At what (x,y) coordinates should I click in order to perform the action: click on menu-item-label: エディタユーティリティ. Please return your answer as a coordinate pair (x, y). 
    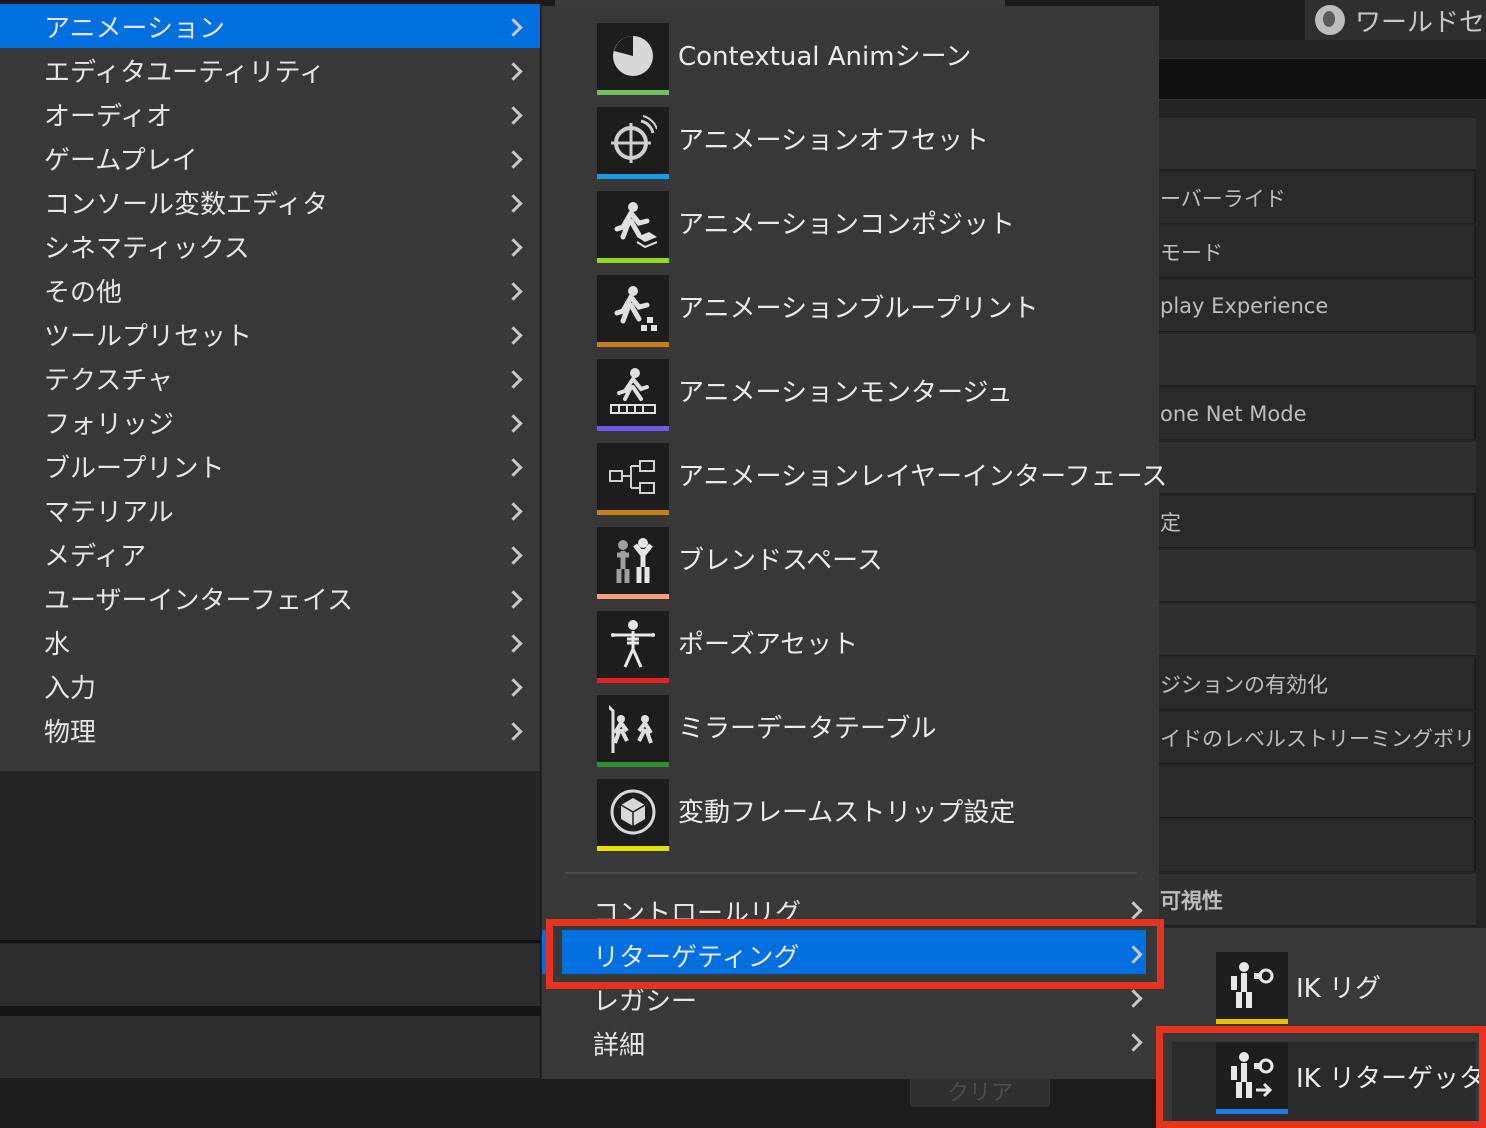
    Looking at the image, I should click on (185, 72).